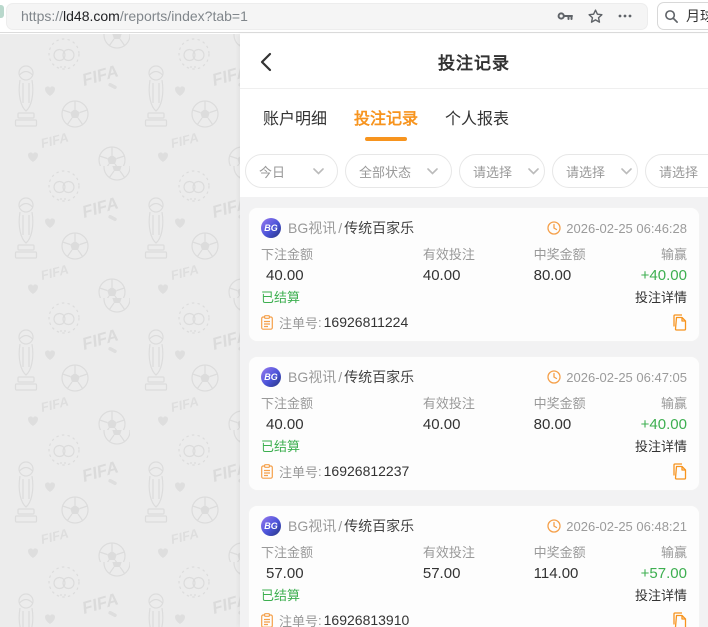 This screenshot has height=627, width=708. Describe the element at coordinates (502, 171) in the screenshot. I see `filter-select3-dropdown: 请选择` at that location.